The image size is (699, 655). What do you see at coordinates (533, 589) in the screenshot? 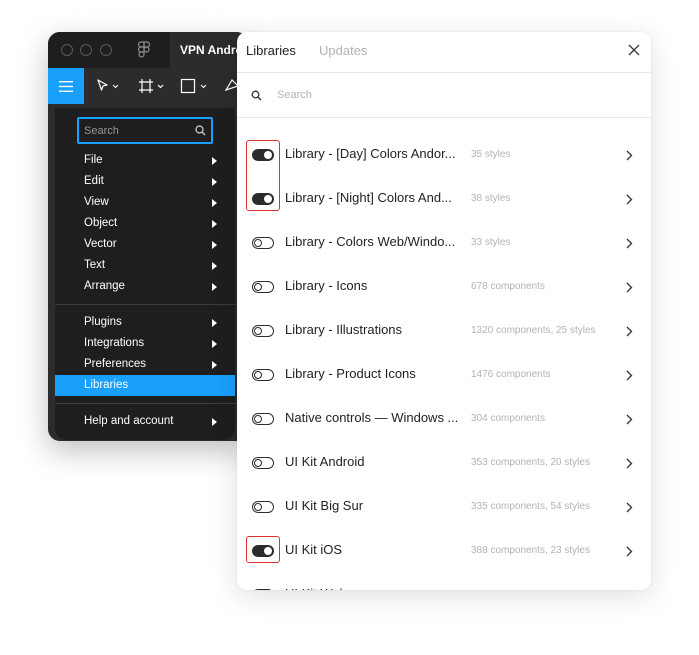
I see `library-meta: 251 components, 105 styles` at bounding box center [533, 589].